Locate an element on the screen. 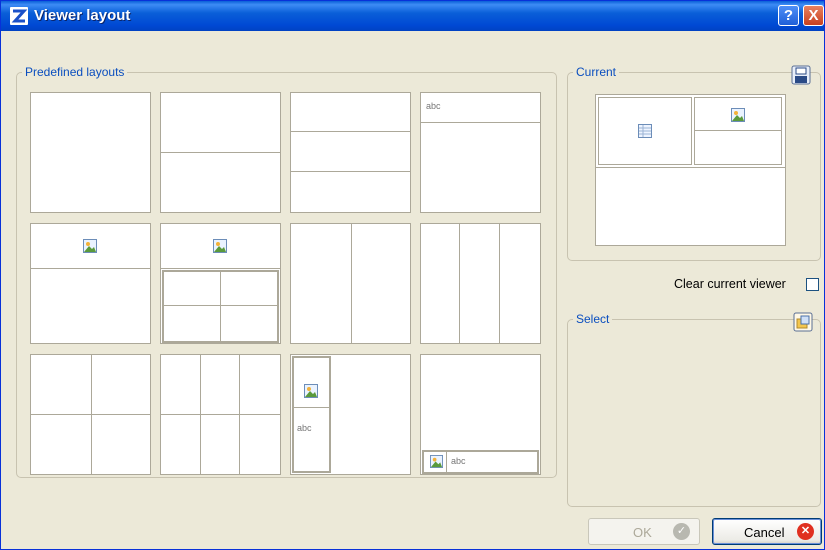 The width and height of the screenshot is (825, 550). layout-3x2-grid is located at coordinates (220, 414).